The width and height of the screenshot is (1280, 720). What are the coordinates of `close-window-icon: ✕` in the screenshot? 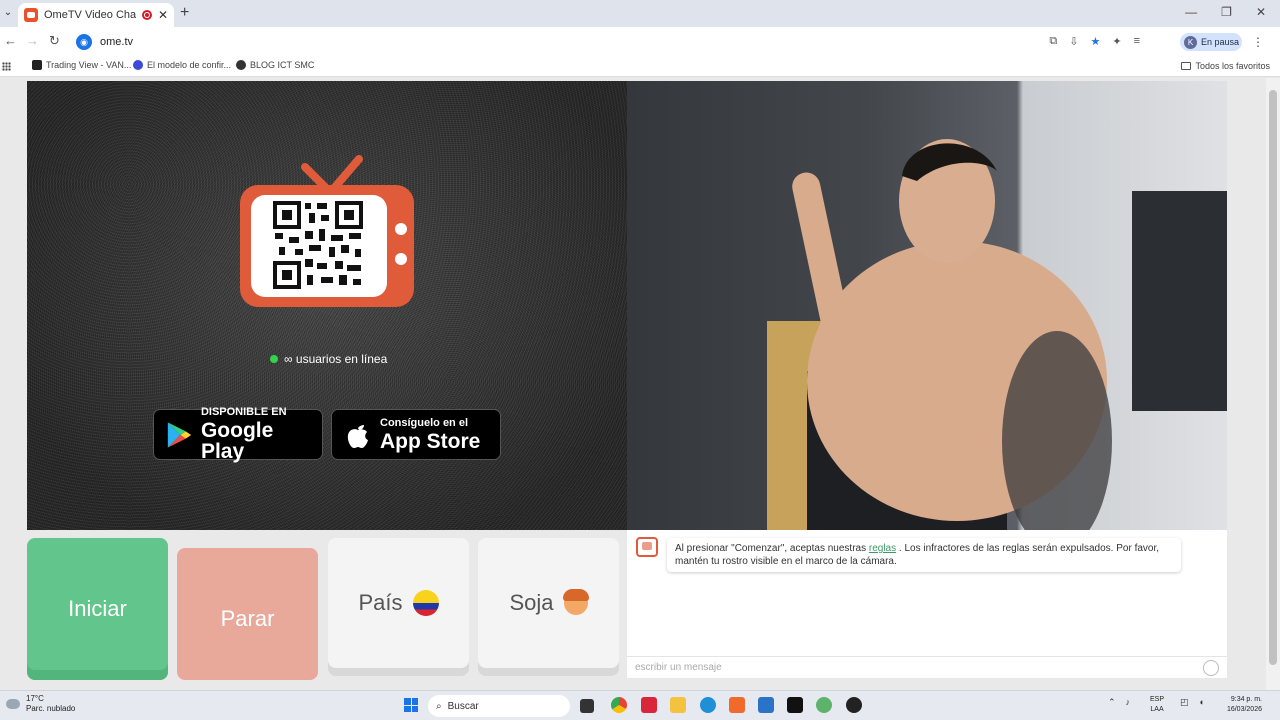 It's located at (1261, 12).